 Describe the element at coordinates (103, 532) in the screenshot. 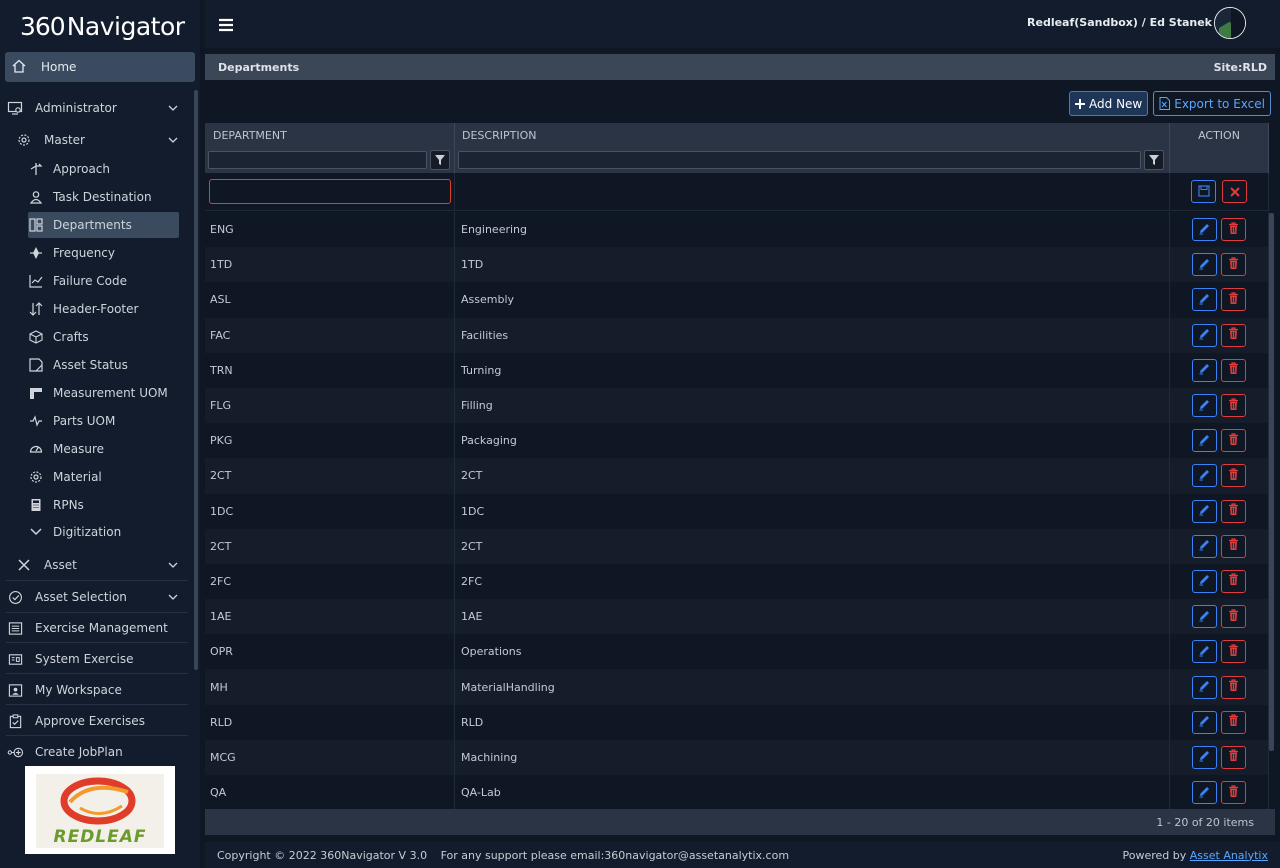

I see `sidebar-item-digitization: Digitization` at that location.